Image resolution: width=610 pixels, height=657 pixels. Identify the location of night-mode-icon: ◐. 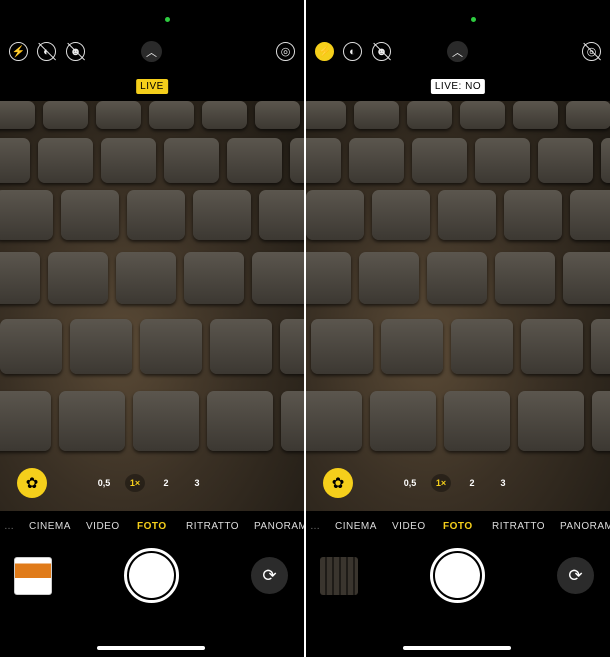
(352, 51).